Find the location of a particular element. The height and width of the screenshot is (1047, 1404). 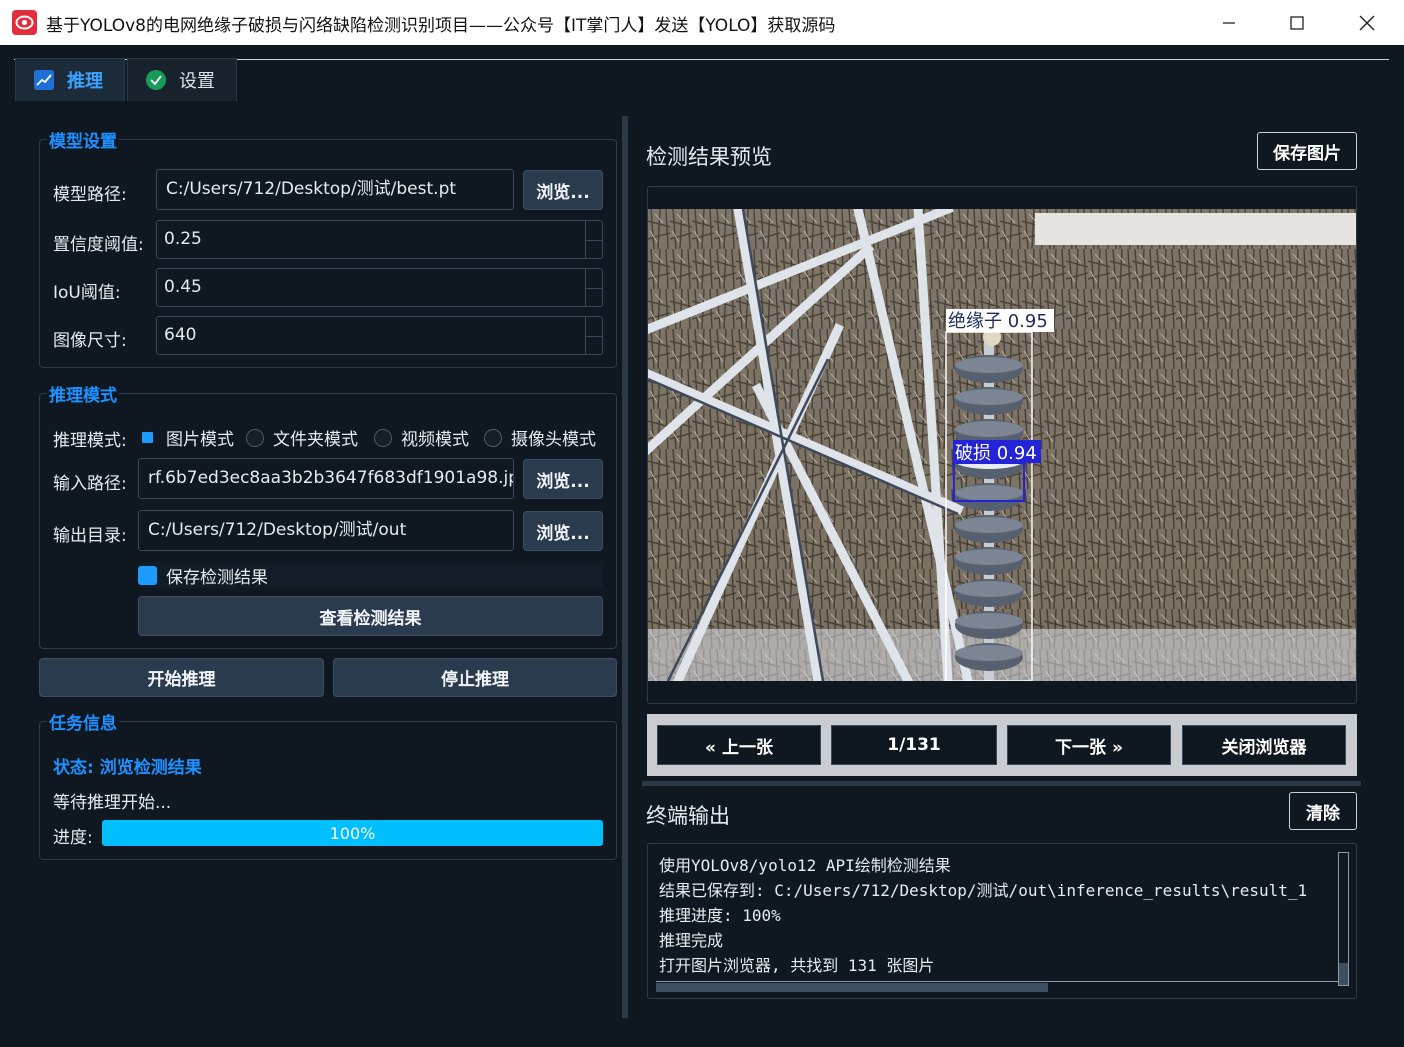

save-image-button: 保存图片 is located at coordinates (1307, 151).